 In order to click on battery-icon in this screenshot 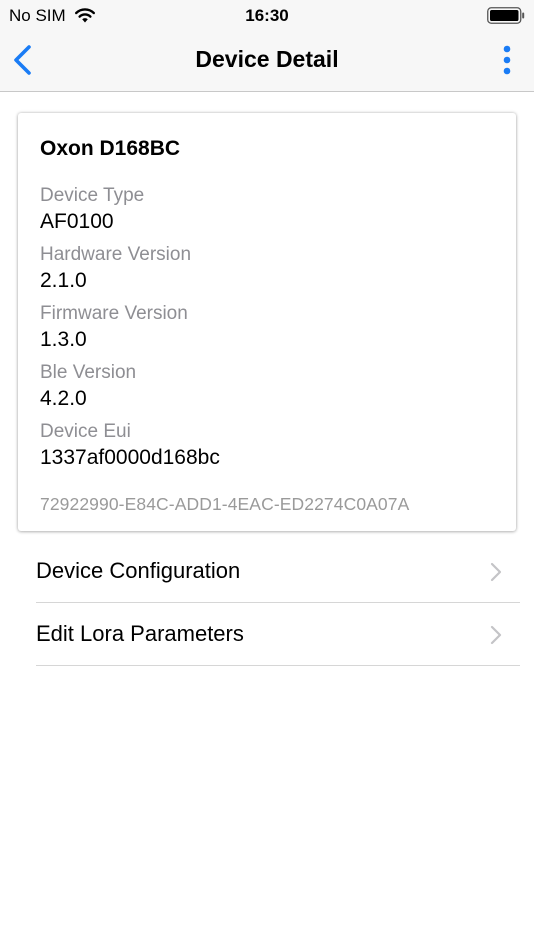, I will do `click(506, 15)`.